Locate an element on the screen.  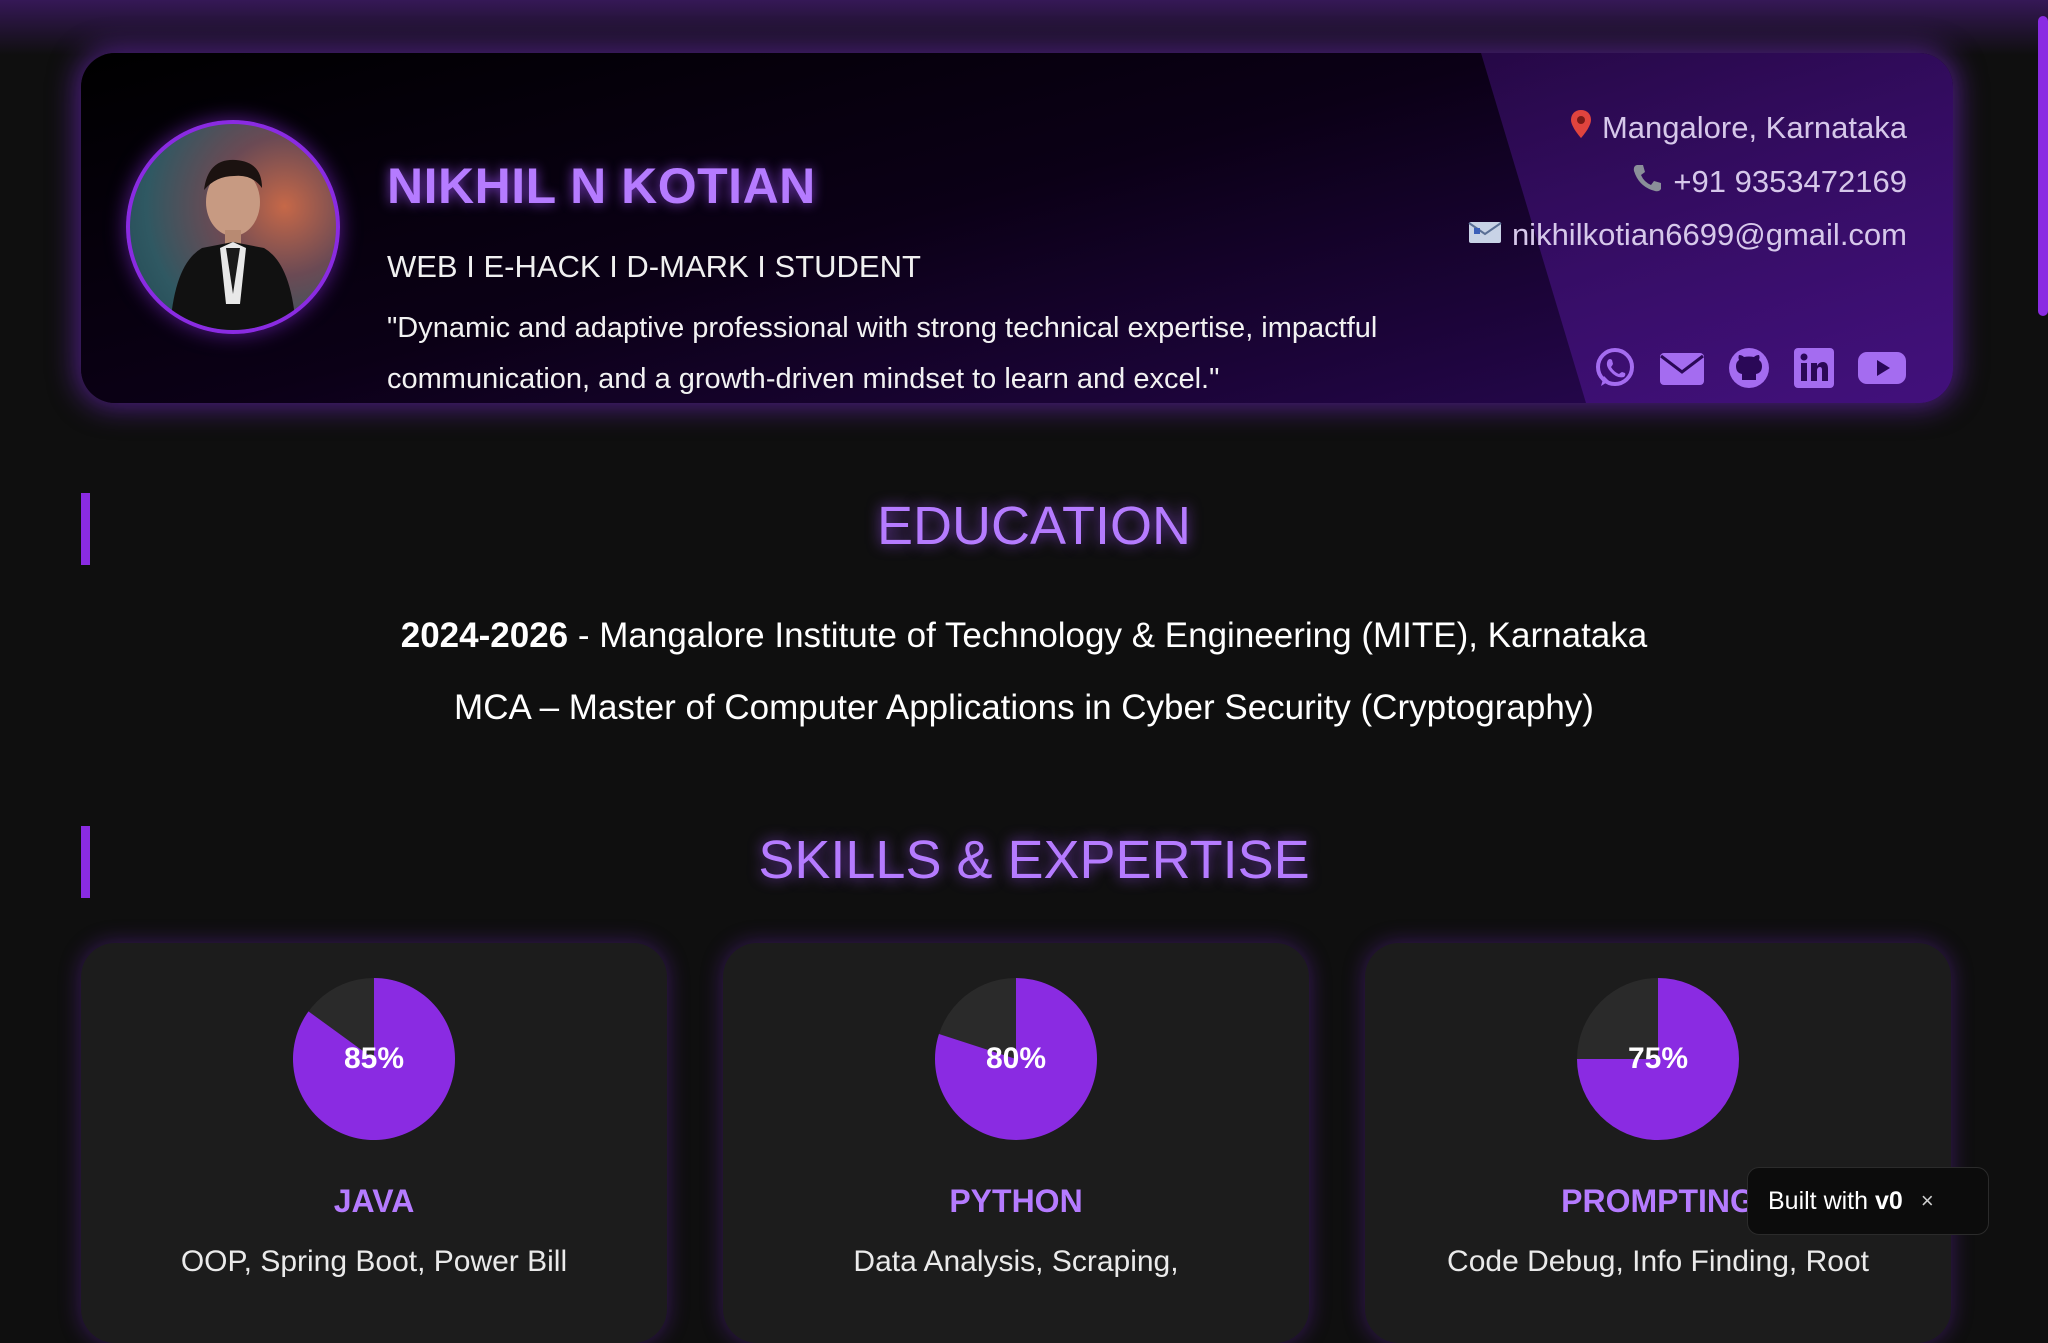
contact-location-text: Mangalore, Karnataka is located at coordinates (1754, 127).